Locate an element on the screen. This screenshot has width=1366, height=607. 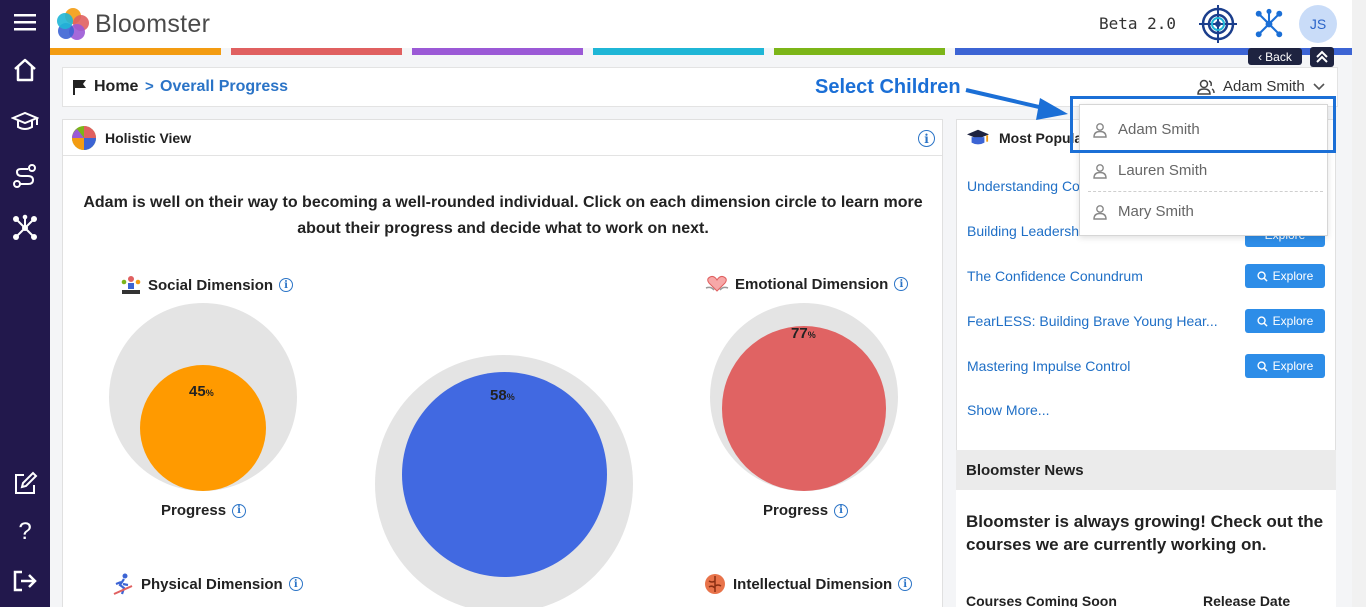
emotional-dimension-label: Emotional Dimension i is located at coordinates (807, 284).